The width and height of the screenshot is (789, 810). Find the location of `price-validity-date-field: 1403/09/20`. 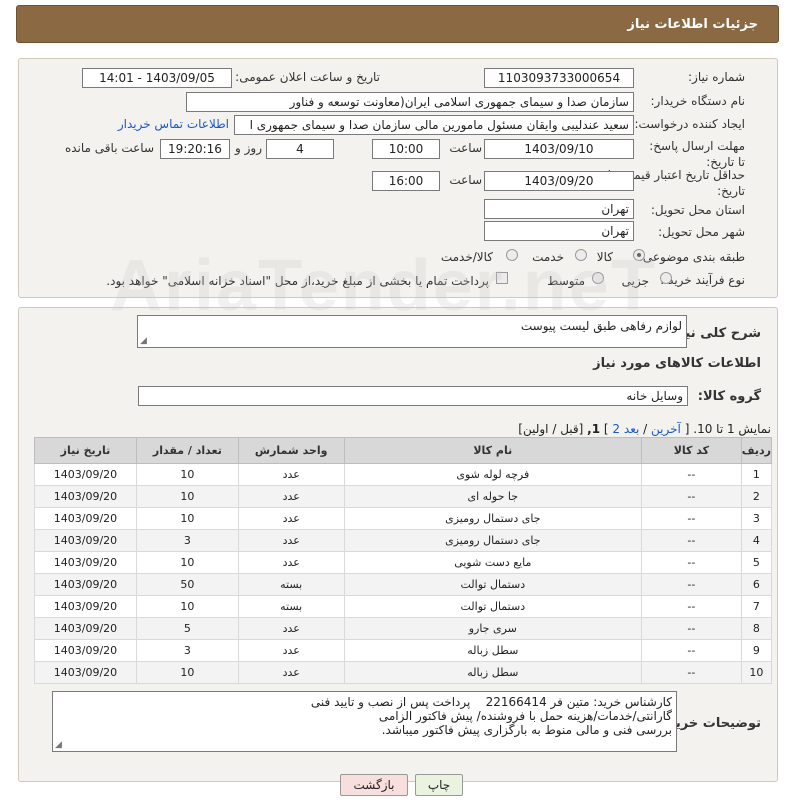

price-validity-date-field: 1403/09/20 is located at coordinates (559, 181).